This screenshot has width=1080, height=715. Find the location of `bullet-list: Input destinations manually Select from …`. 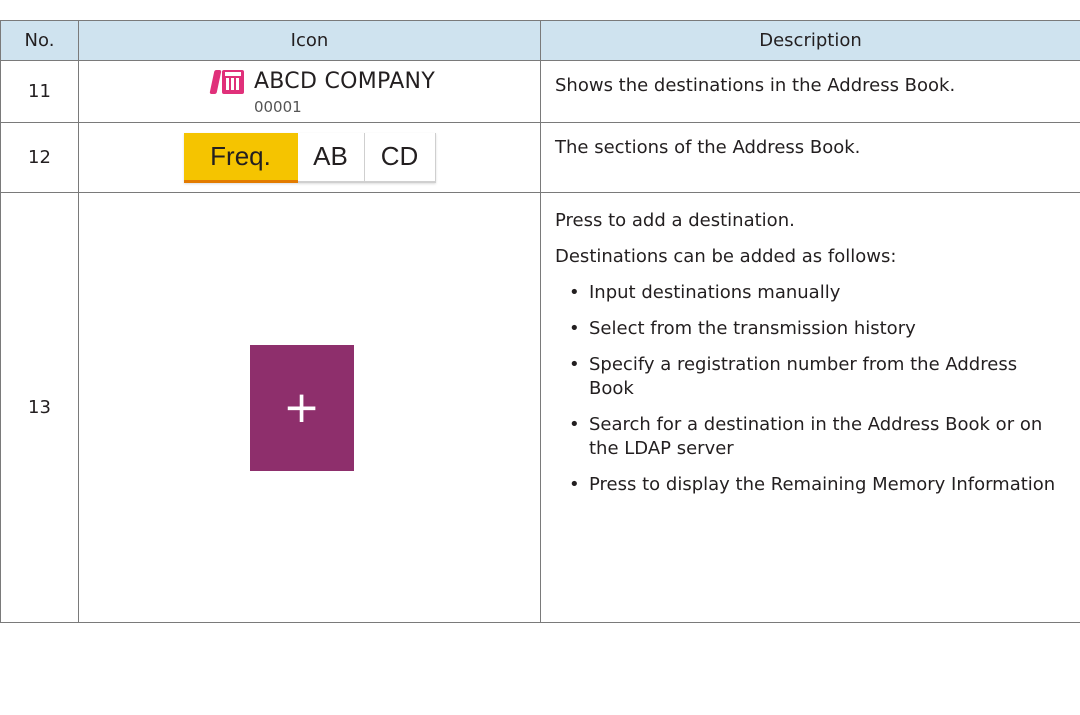

bullet-list: Input destinations manually Select from … is located at coordinates (810, 389).